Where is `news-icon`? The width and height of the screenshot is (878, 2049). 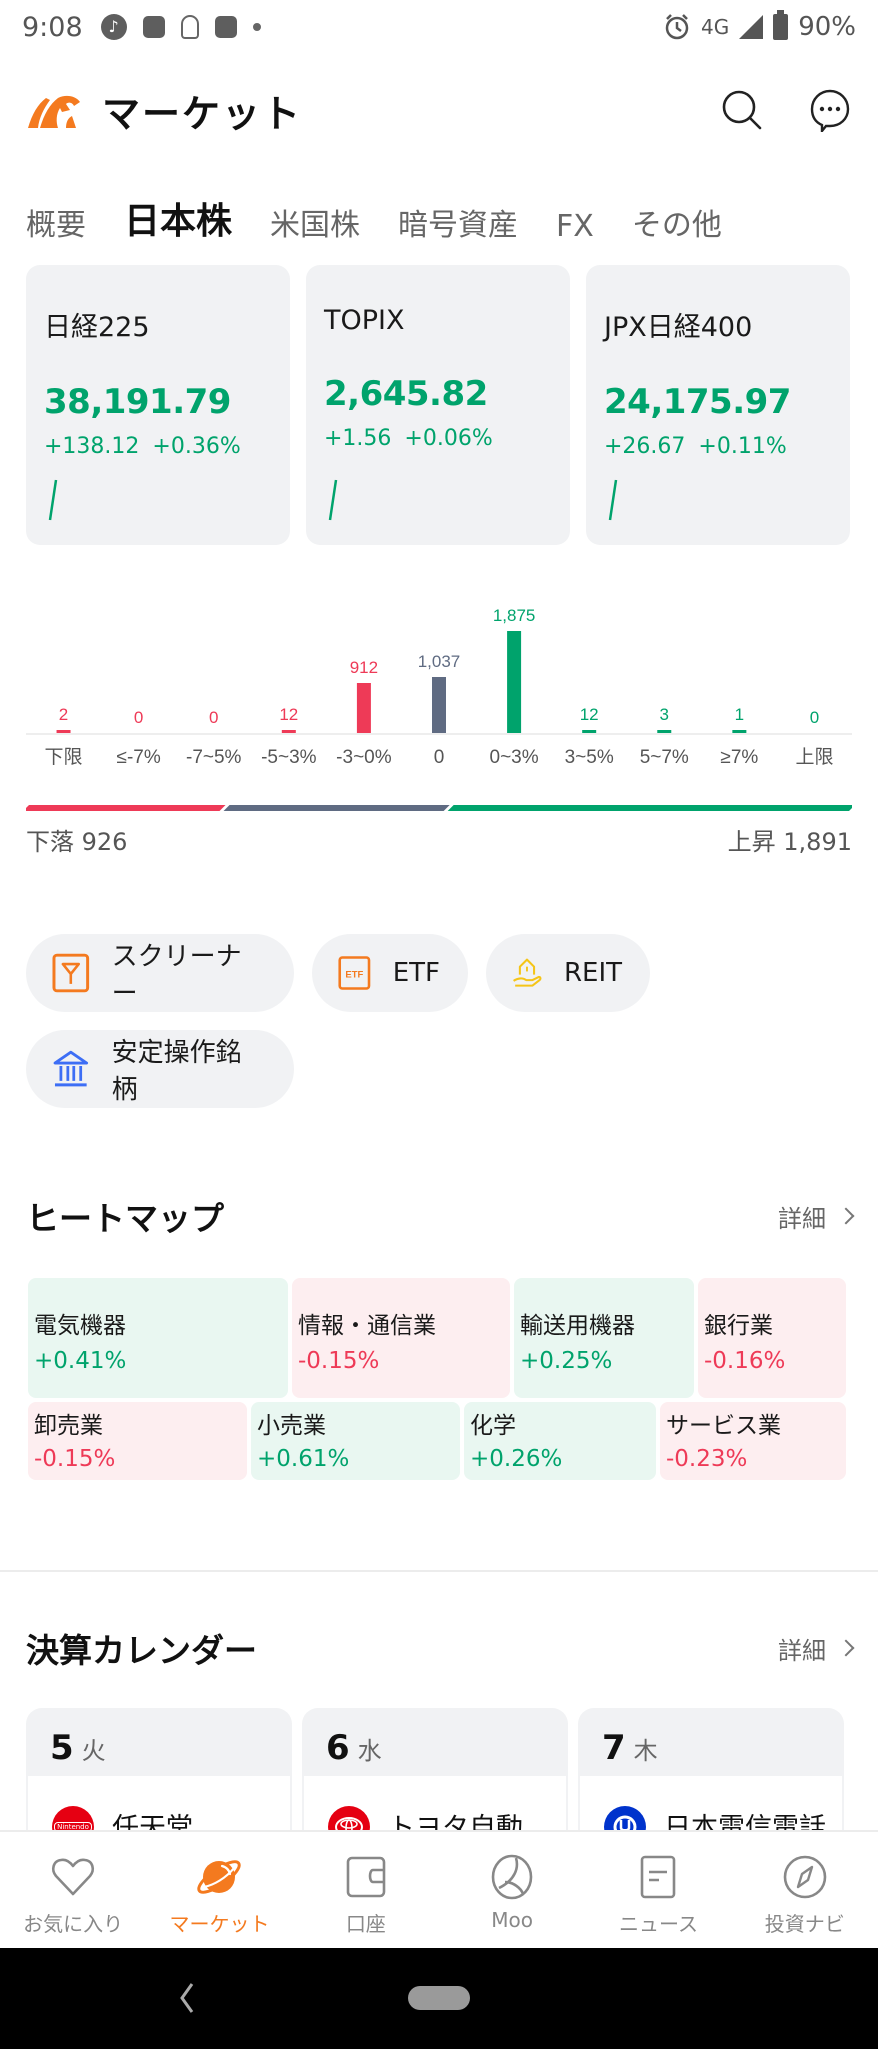 news-icon is located at coordinates (658, 1877).